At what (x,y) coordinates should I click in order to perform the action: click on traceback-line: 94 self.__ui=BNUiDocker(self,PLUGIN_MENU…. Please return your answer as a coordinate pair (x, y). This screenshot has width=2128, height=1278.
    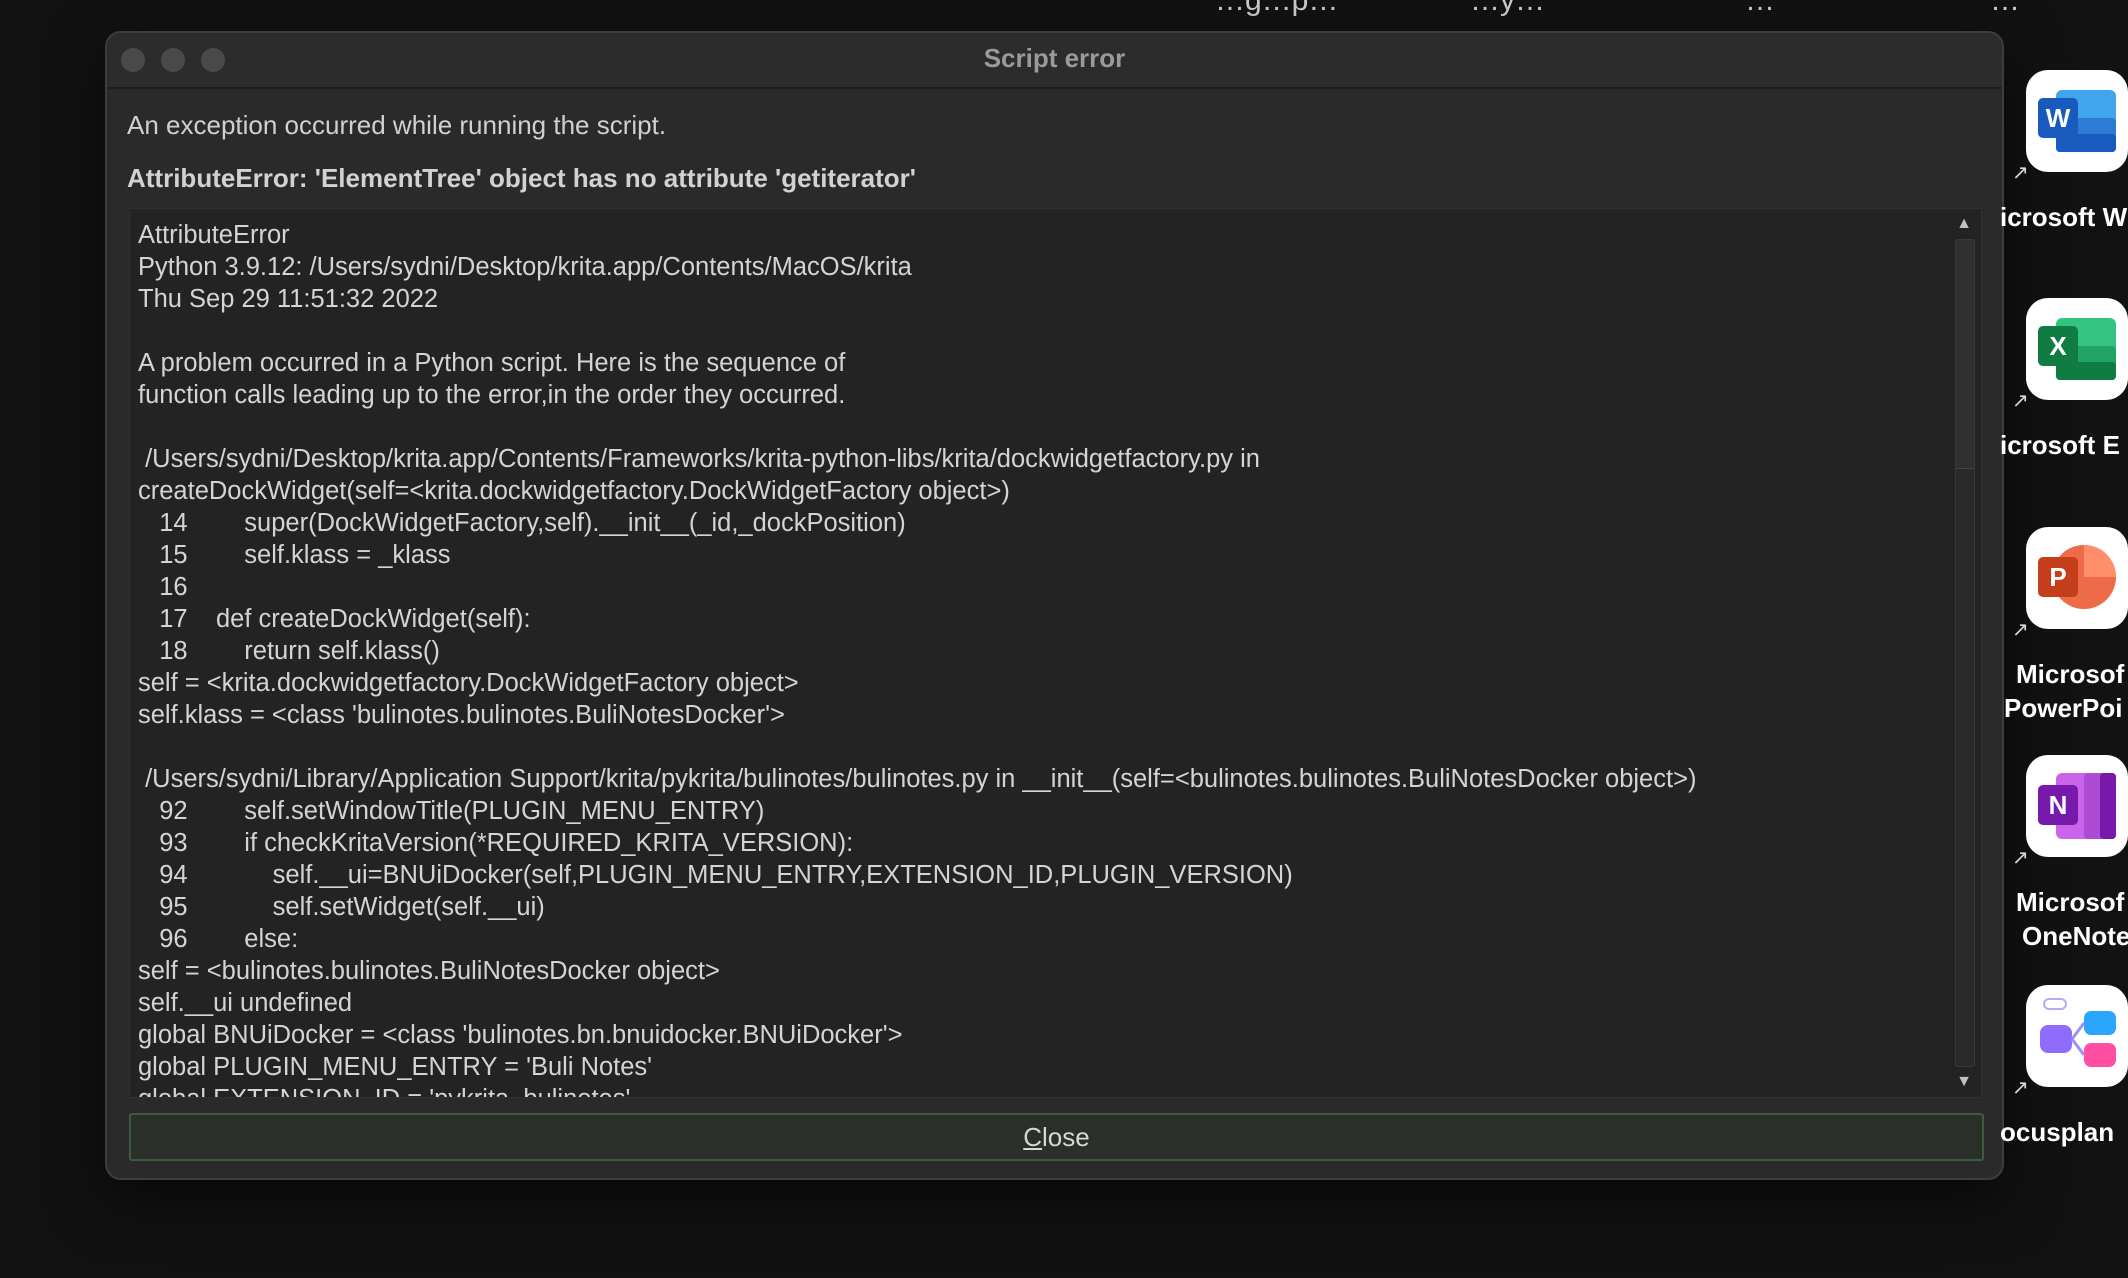
    Looking at the image, I should click on (715, 875).